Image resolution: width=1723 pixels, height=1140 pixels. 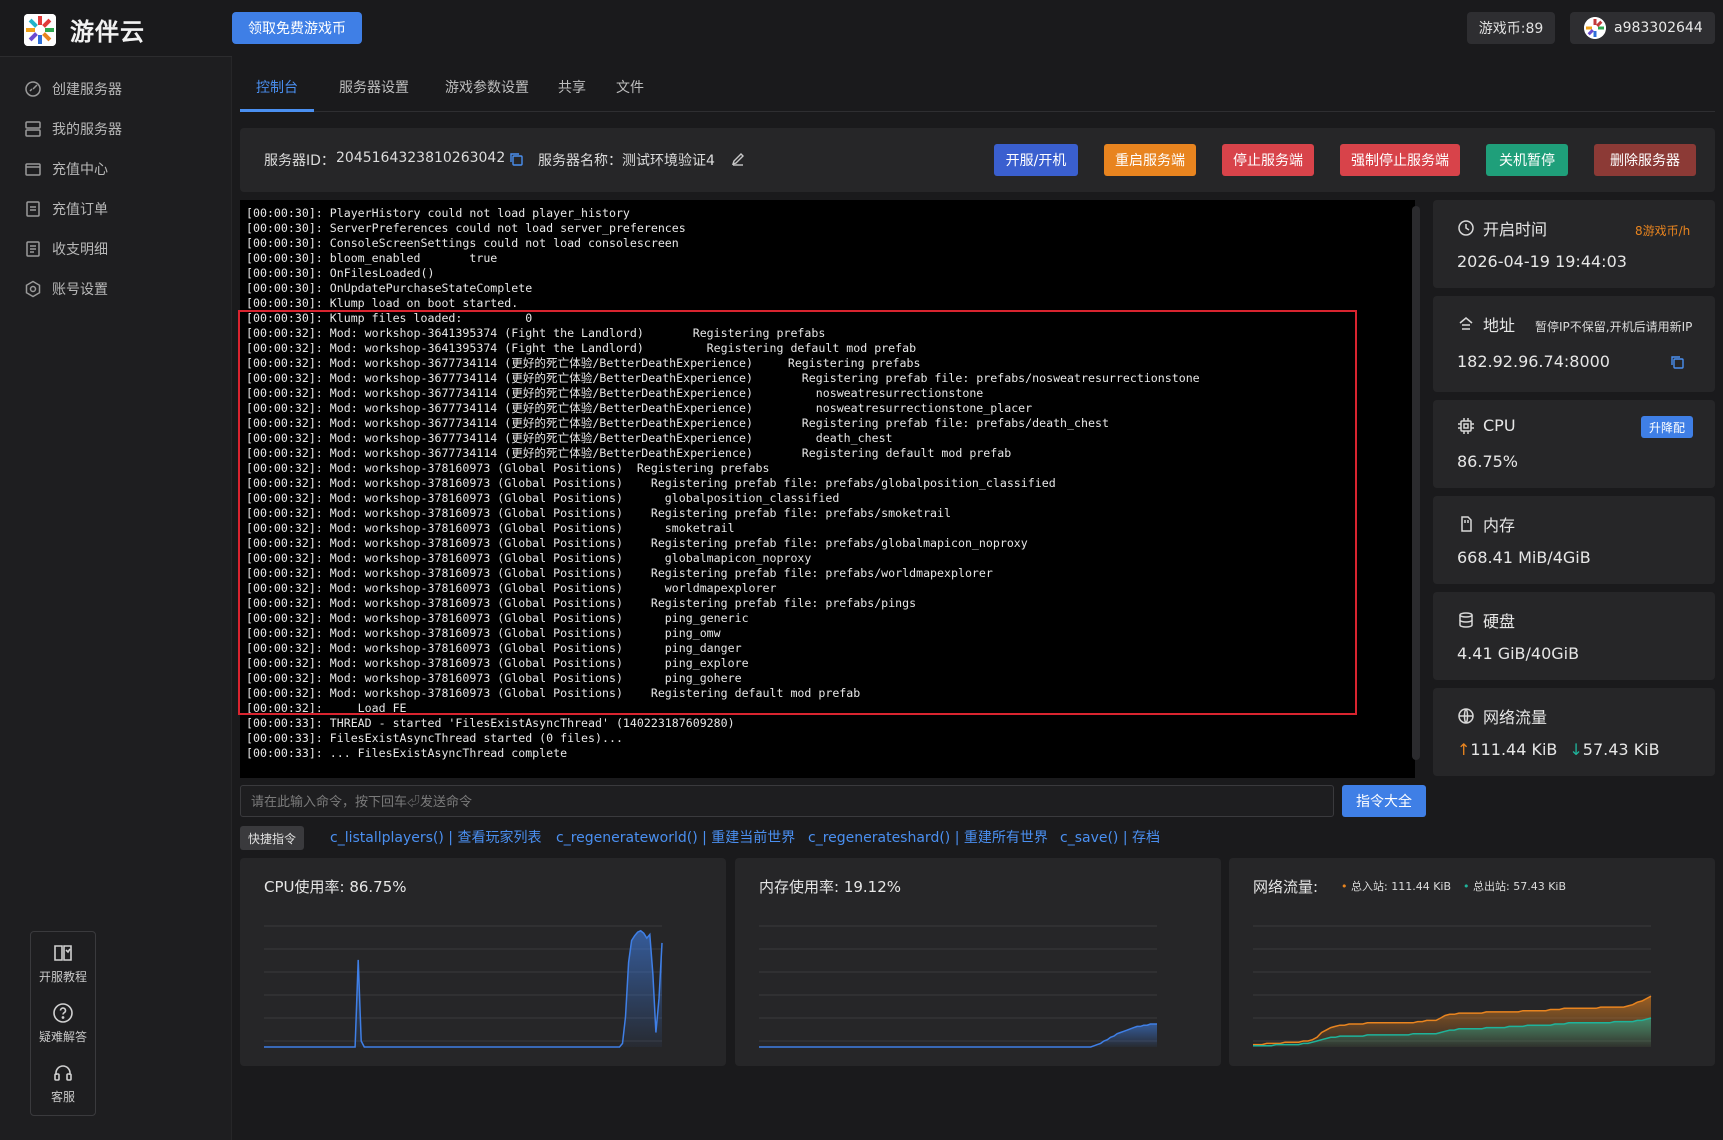 What do you see at coordinates (1524, 557) in the screenshot?
I see `memory-value: 668.41 MiB/4GiB` at bounding box center [1524, 557].